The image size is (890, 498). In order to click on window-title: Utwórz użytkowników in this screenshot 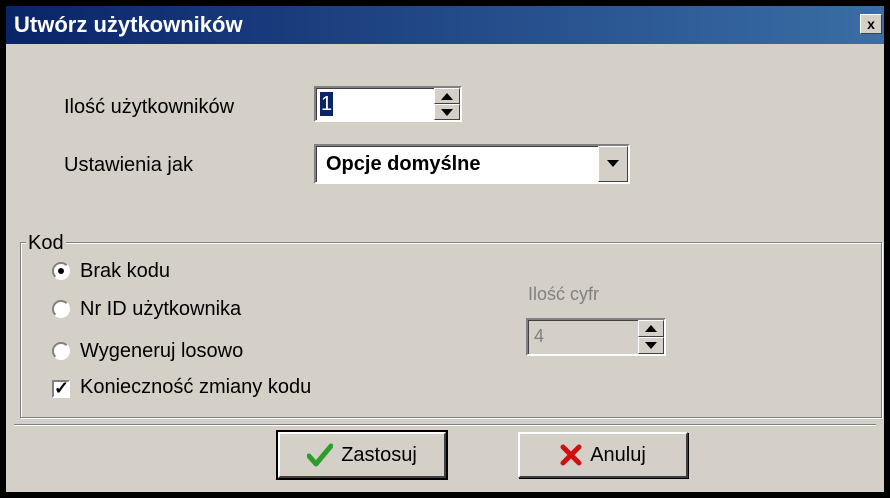, I will do `click(128, 24)`.